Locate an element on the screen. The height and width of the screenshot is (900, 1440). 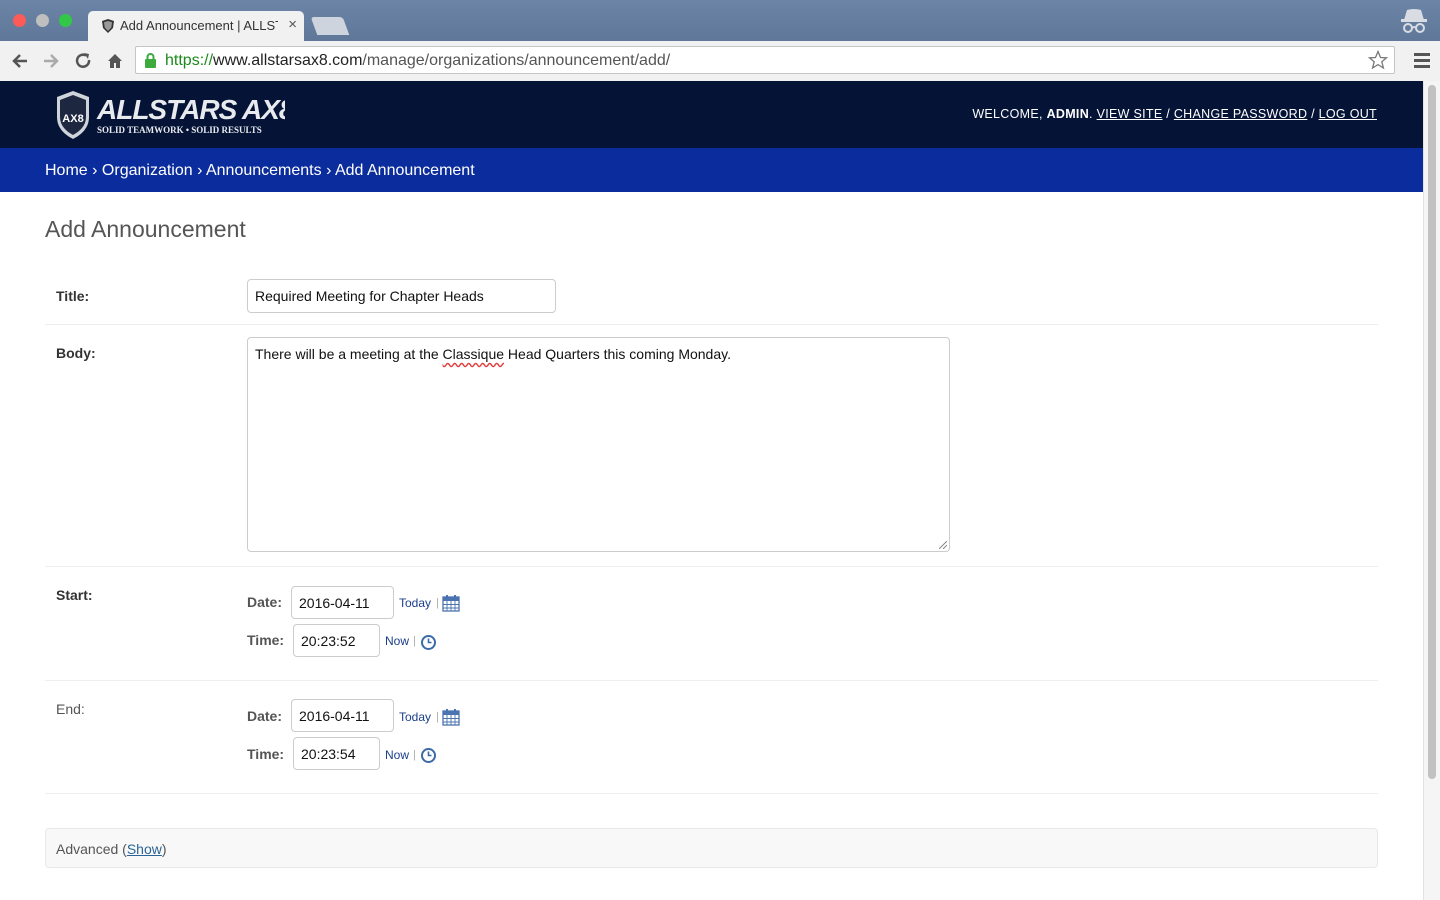
end-today-link: Today is located at coordinates (415, 717).